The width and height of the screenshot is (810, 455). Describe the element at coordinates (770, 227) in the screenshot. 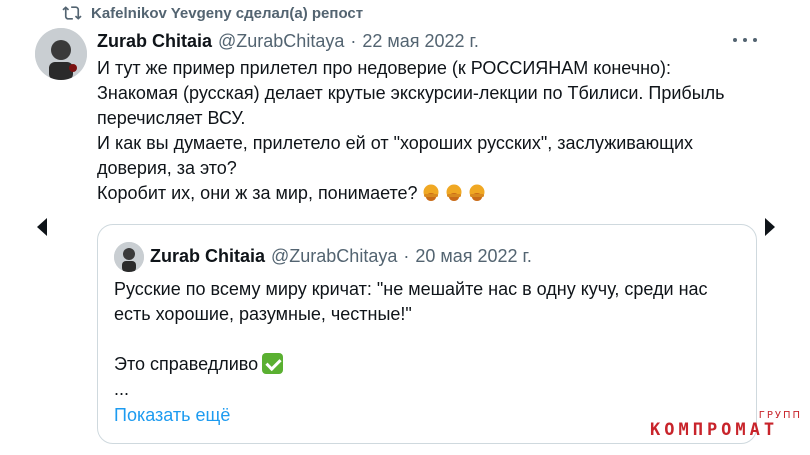

I see `chevron-right-icon` at that location.